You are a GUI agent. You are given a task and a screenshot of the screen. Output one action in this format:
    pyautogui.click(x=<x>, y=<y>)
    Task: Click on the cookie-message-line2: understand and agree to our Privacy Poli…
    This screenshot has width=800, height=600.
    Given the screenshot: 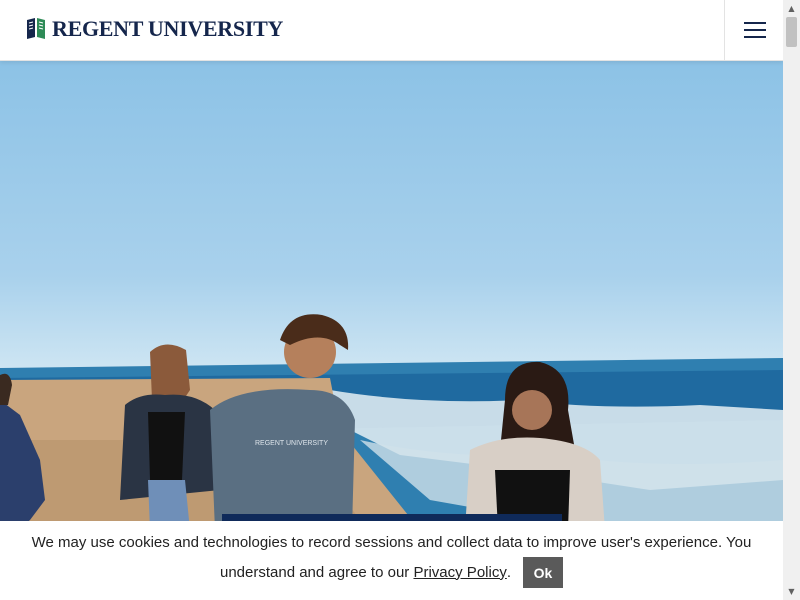 What is the action you would take?
    pyautogui.click(x=391, y=572)
    